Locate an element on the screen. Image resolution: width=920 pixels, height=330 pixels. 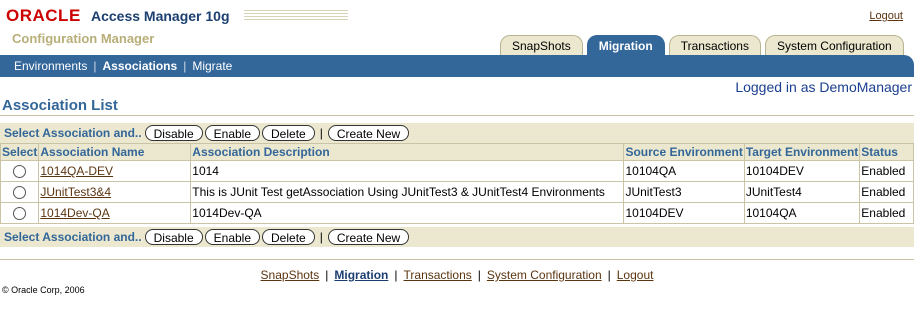
col-association-name: Association Name is located at coordinates (115, 152).